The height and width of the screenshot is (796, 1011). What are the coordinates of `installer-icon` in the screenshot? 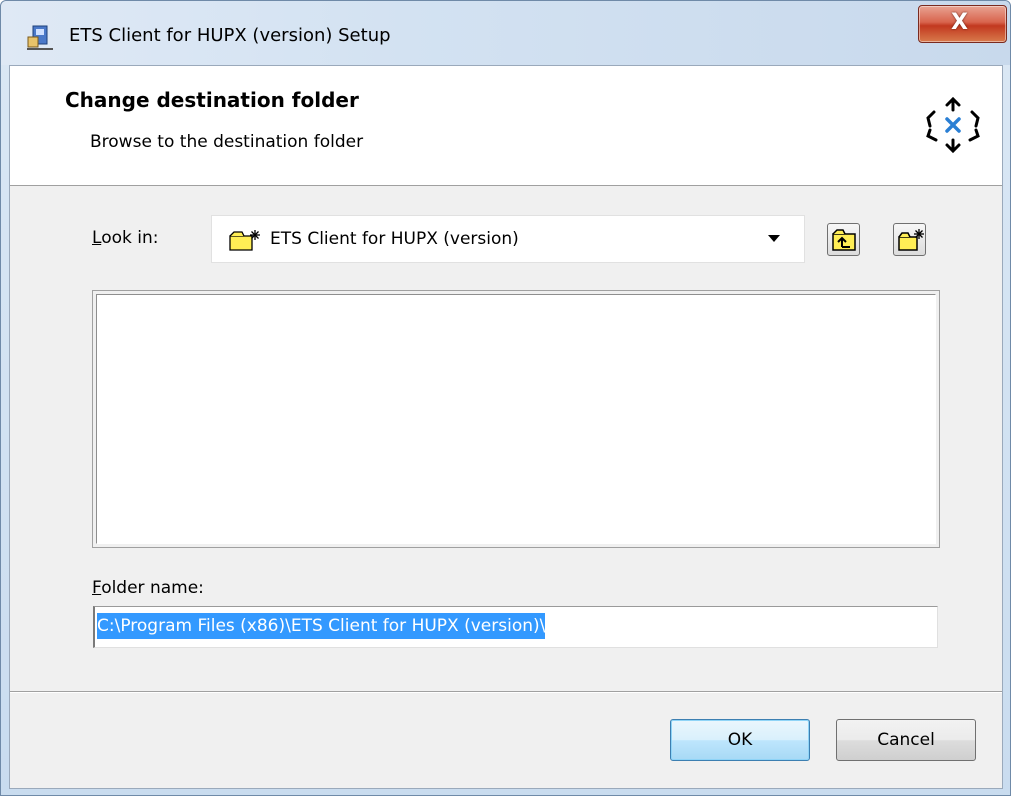 It's located at (40, 37).